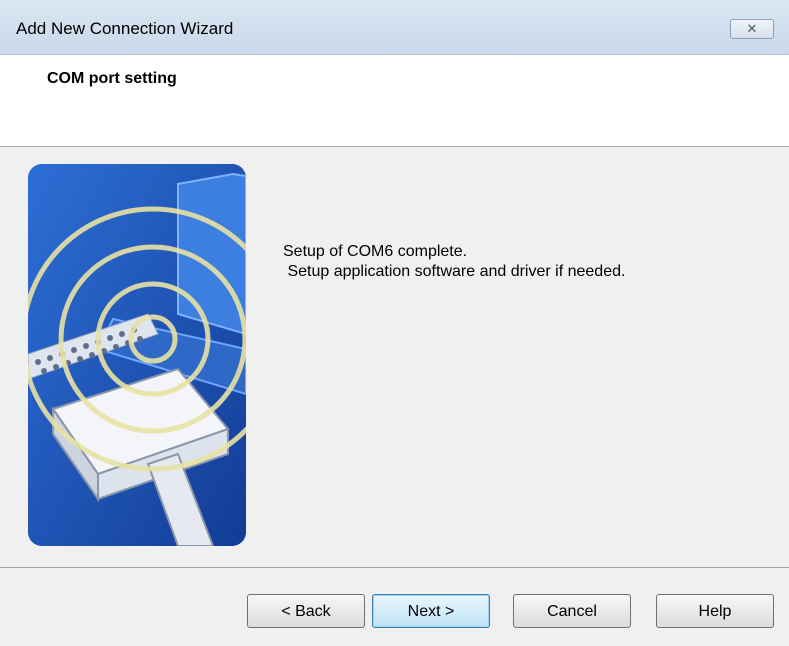 This screenshot has width=789, height=646. I want to click on wizard-header, so click(394, 101).